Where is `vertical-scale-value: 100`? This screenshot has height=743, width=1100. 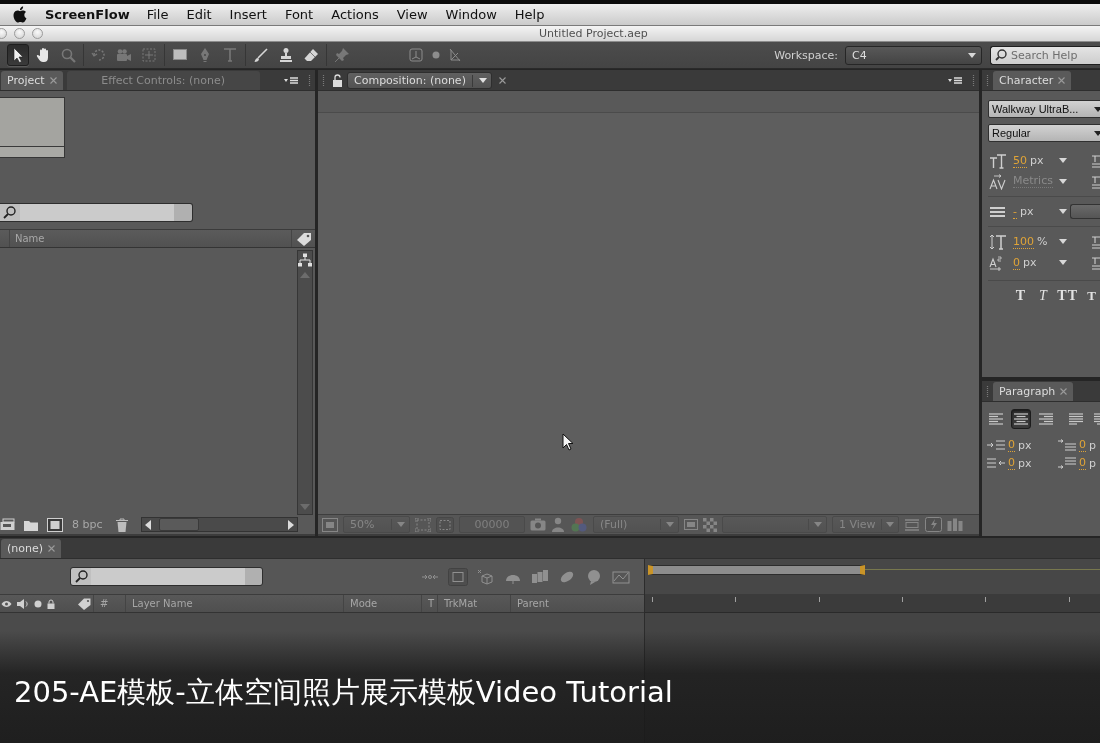
vertical-scale-value: 100 is located at coordinates (1023, 242).